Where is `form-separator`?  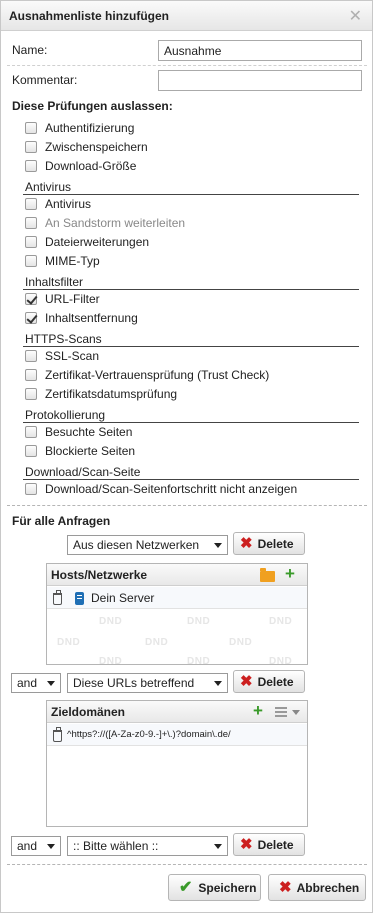 form-separator is located at coordinates (187, 65).